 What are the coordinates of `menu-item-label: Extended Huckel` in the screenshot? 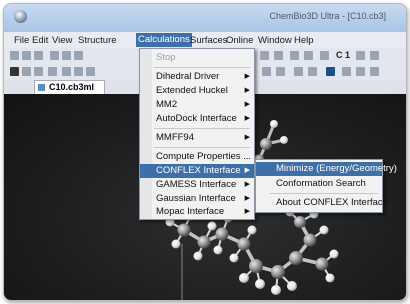 It's located at (192, 90).